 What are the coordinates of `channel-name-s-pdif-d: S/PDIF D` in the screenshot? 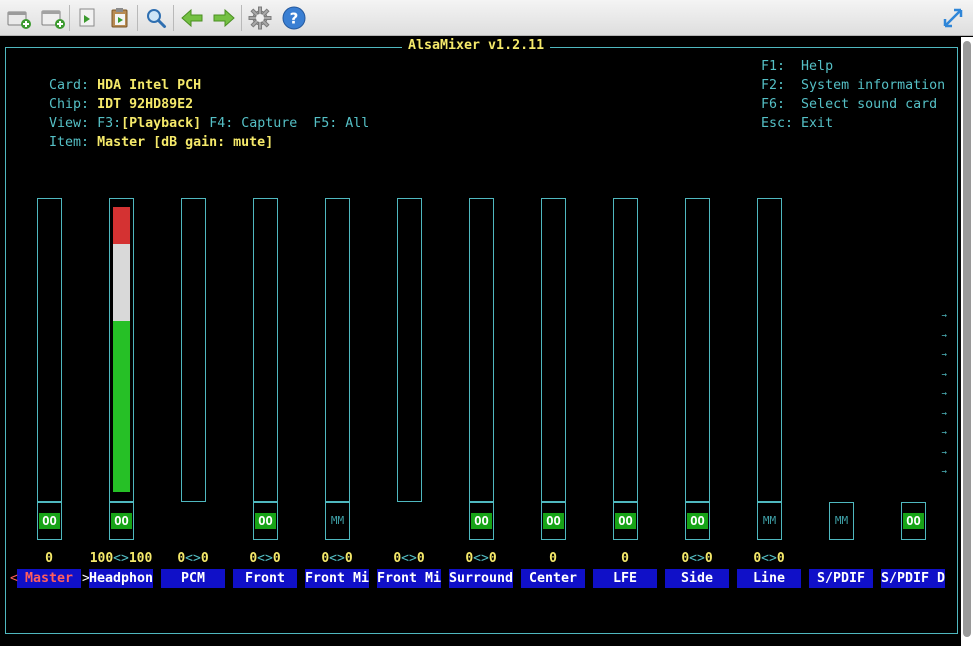 It's located at (913, 578).